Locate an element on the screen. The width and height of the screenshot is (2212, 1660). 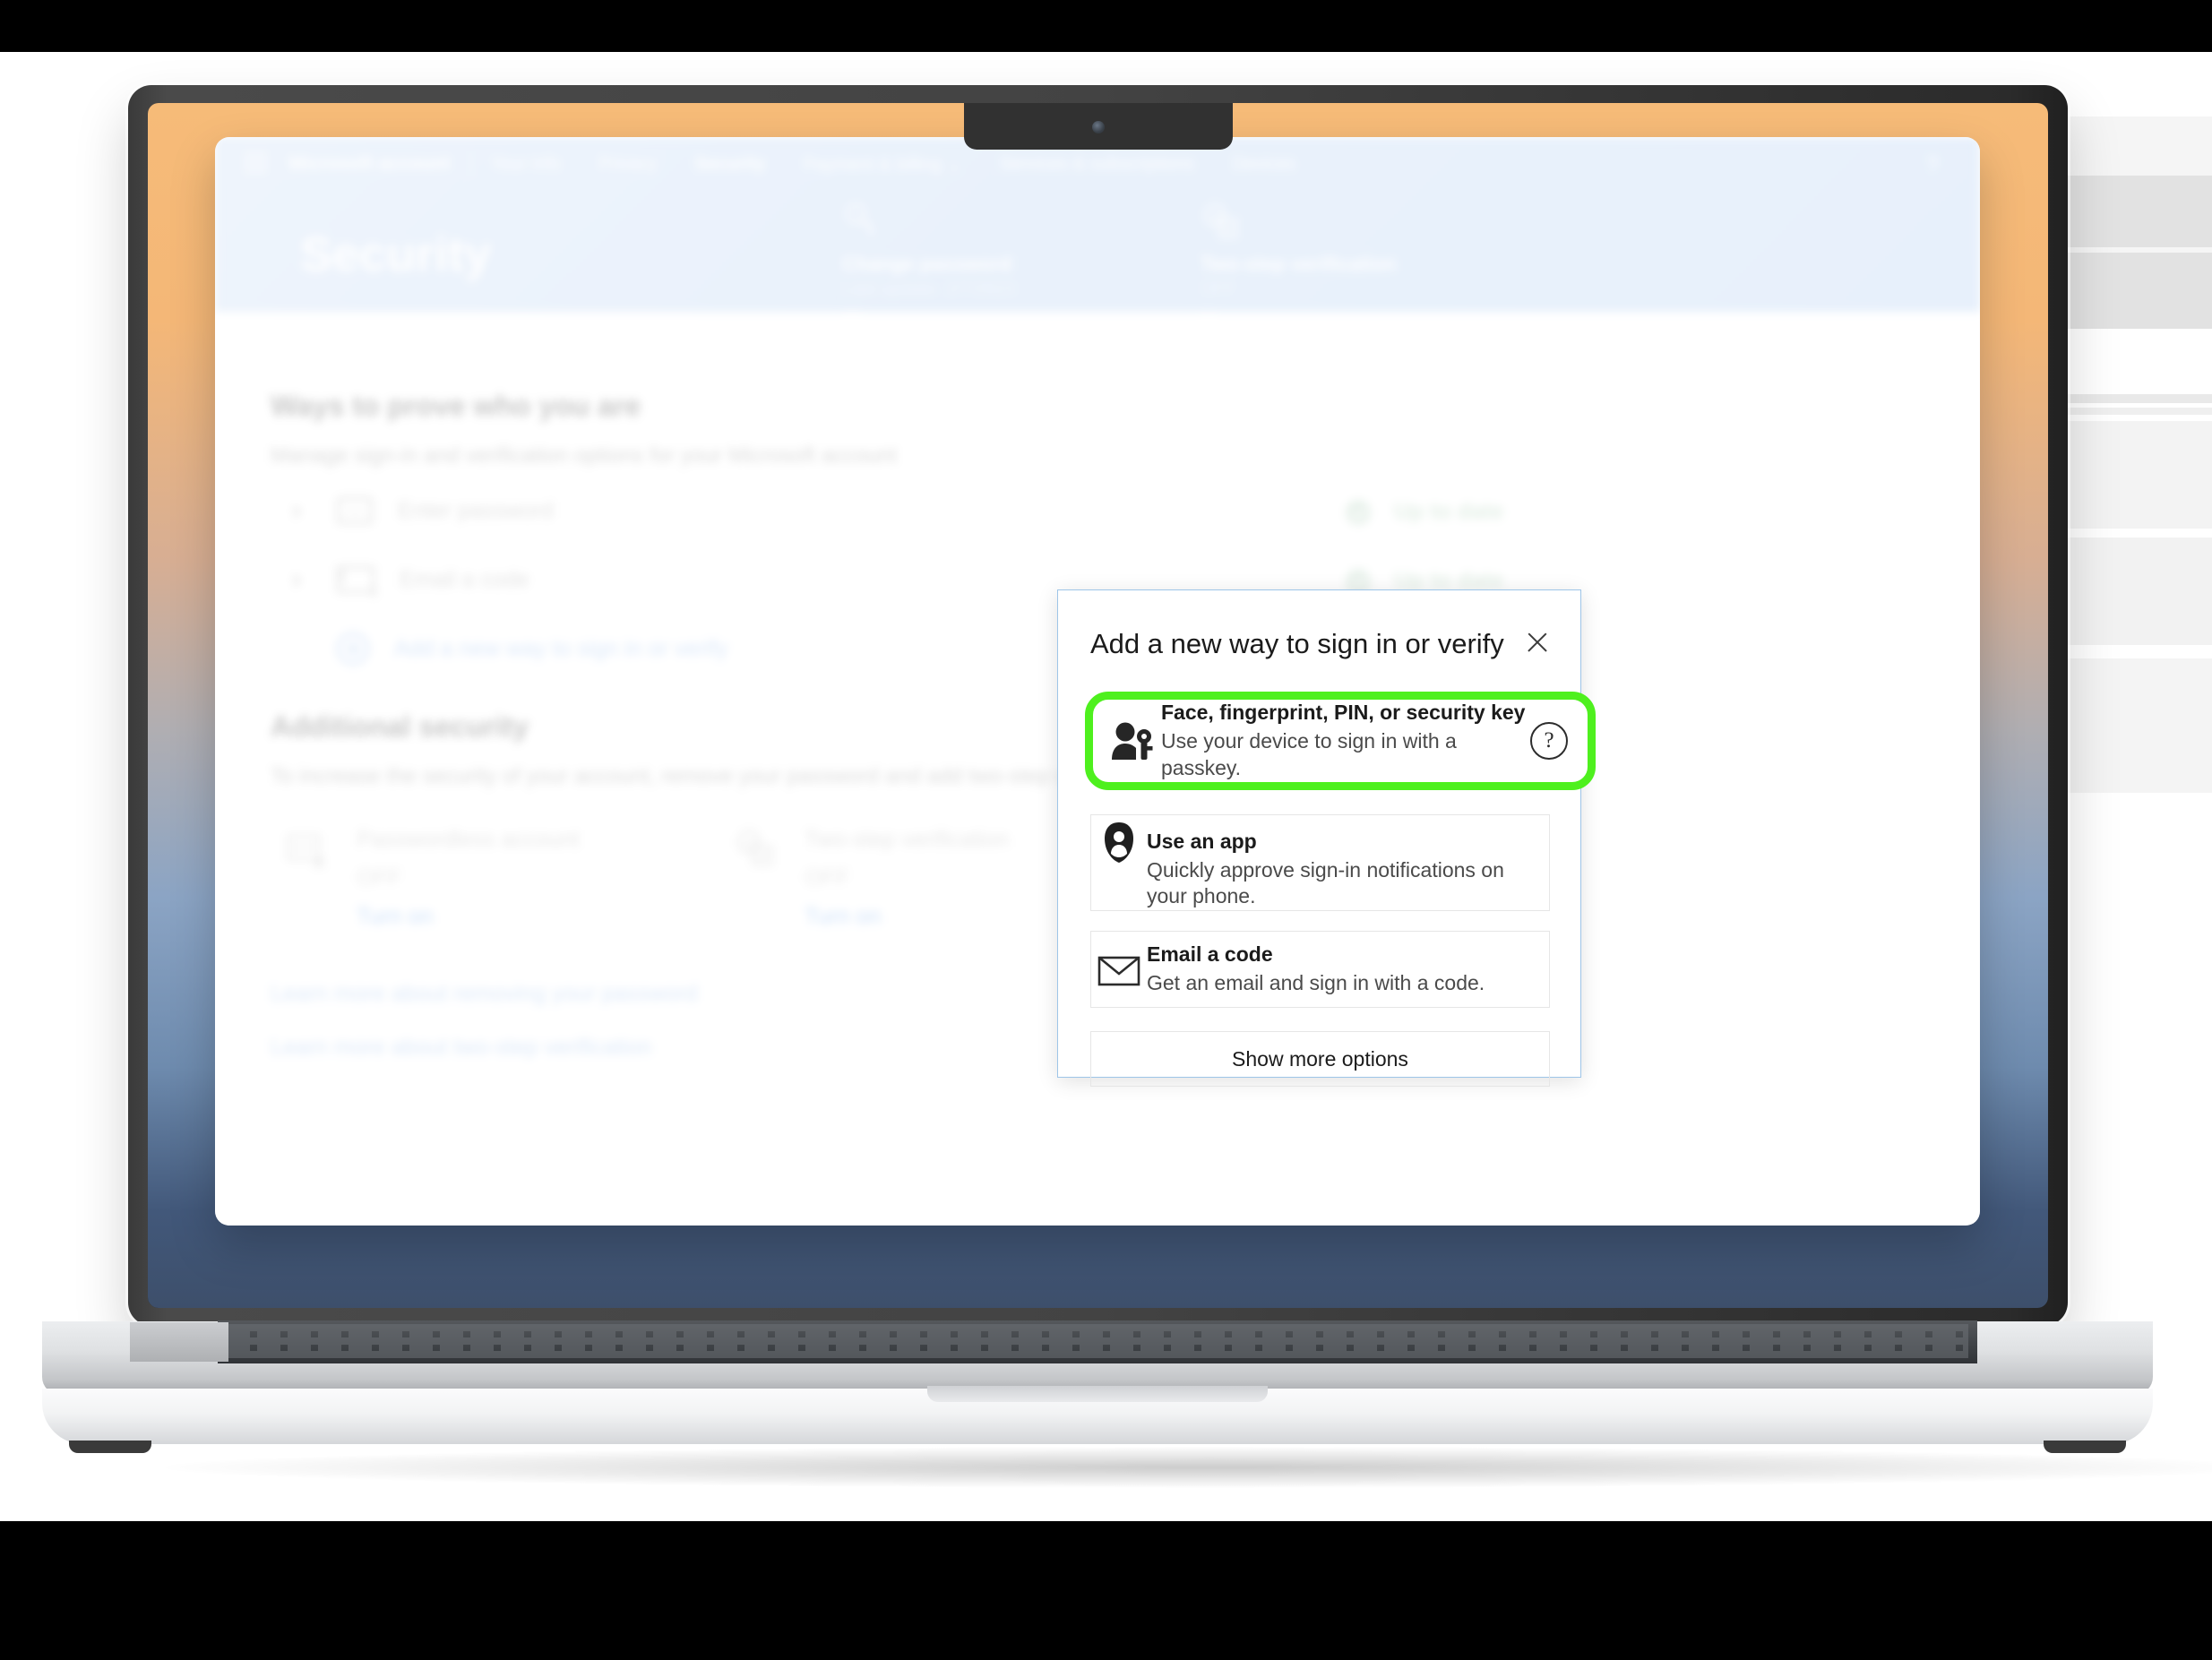
camera-notch is located at coordinates (1098, 126).